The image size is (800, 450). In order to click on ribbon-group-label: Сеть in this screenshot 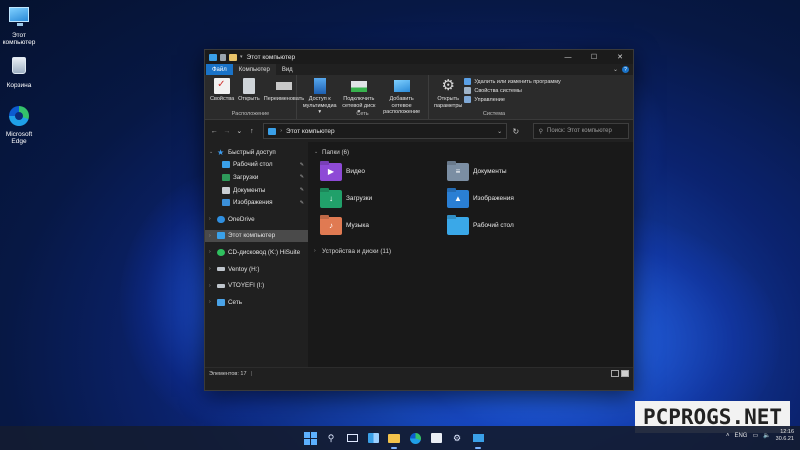, I will do `click(362, 114)`.